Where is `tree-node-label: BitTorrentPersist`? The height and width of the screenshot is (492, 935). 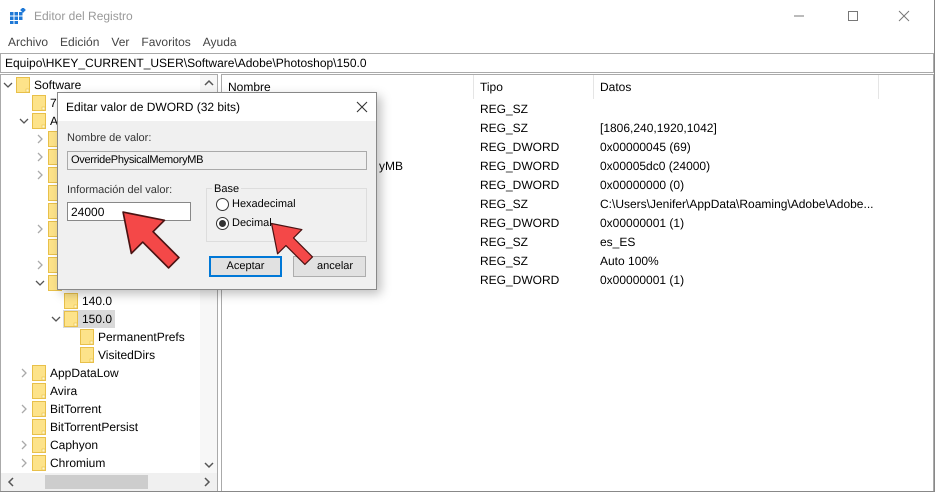
tree-node-label: BitTorrentPersist is located at coordinates (94, 427).